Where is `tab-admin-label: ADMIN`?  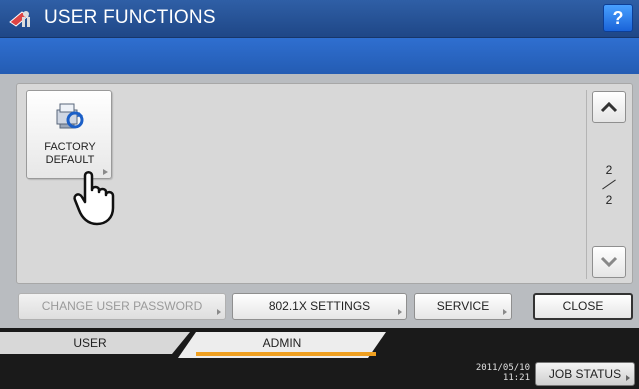 tab-admin-label: ADMIN is located at coordinates (282, 343).